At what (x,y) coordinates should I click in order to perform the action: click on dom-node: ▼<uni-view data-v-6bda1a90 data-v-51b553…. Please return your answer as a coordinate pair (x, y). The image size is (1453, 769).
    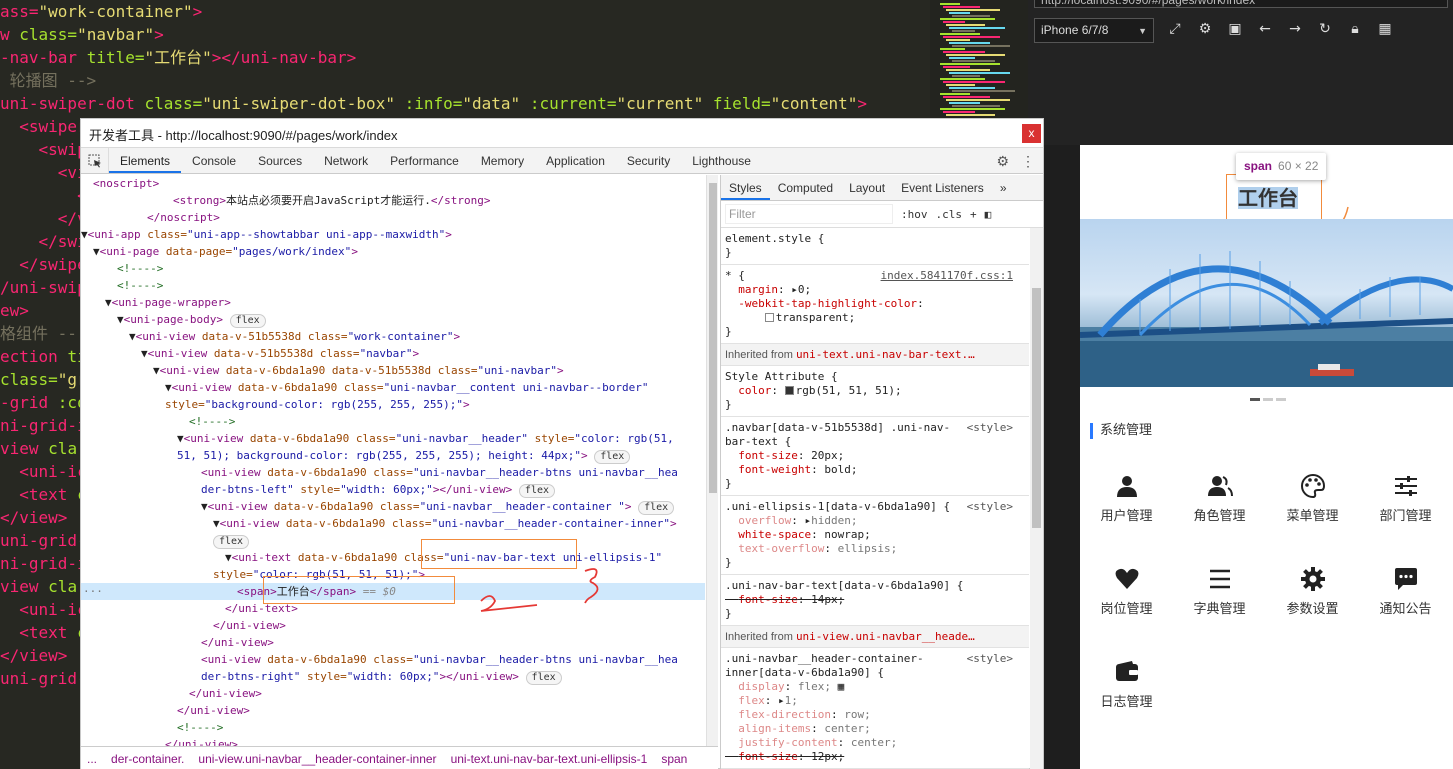
    Looking at the image, I should click on (393, 370).